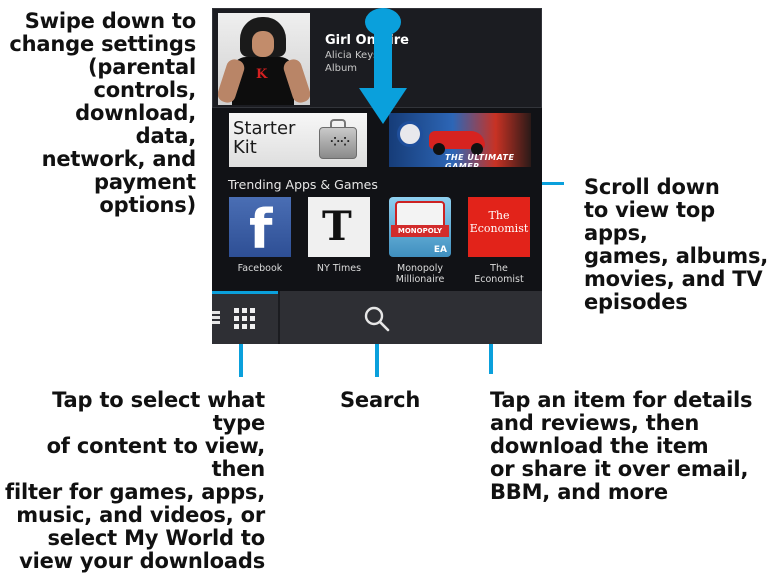 This screenshot has width=773, height=573. I want to click on wheel-graphic, so click(439, 149).